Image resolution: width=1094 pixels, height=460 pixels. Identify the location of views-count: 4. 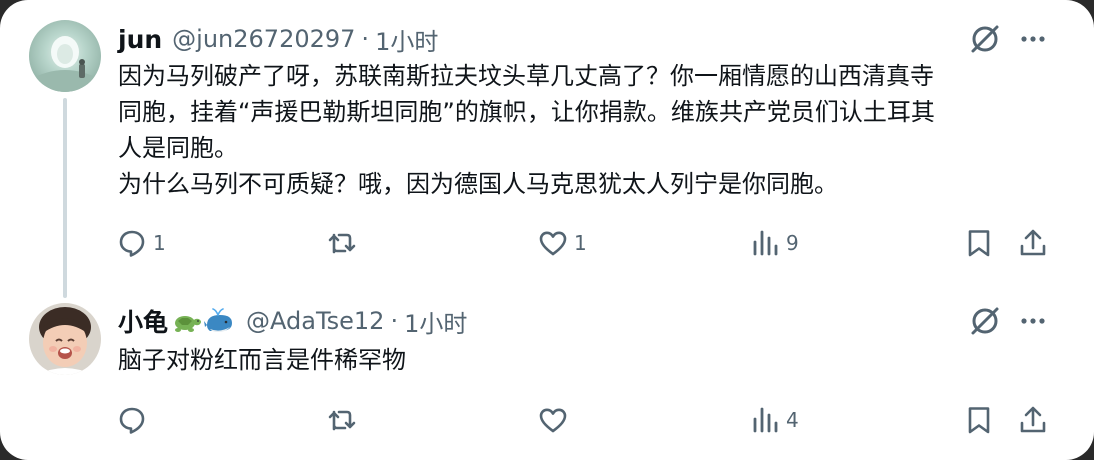
(792, 420).